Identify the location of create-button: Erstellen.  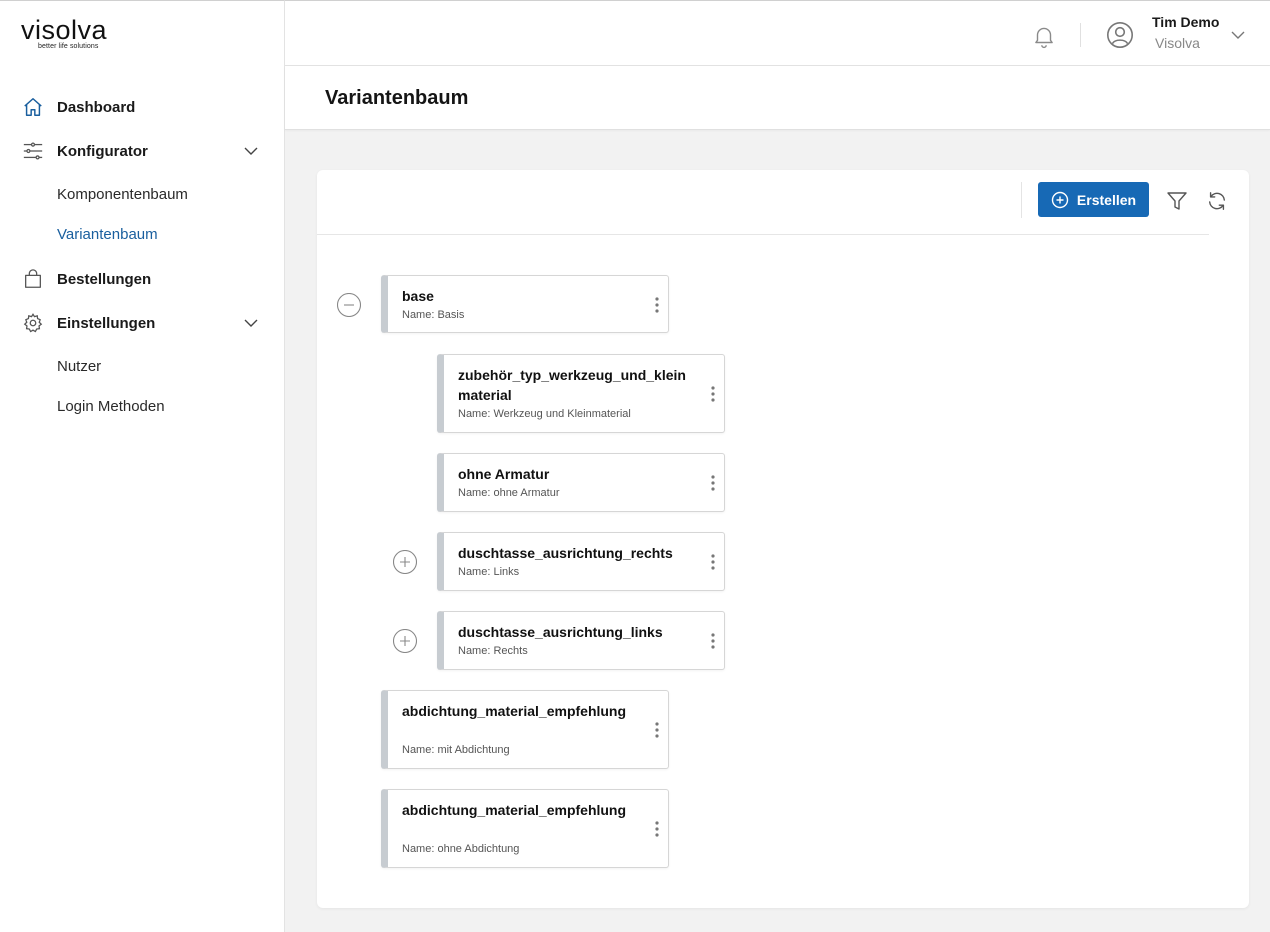
(1093, 199).